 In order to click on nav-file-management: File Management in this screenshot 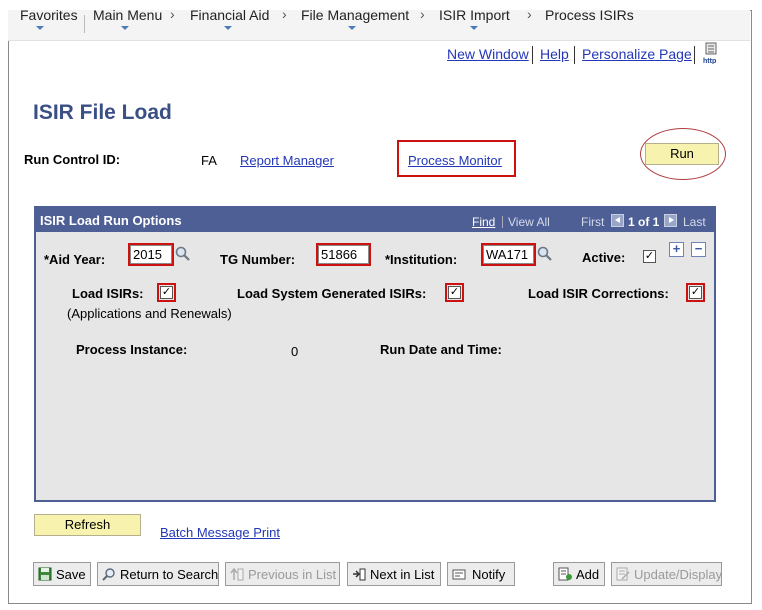, I will do `click(355, 15)`.